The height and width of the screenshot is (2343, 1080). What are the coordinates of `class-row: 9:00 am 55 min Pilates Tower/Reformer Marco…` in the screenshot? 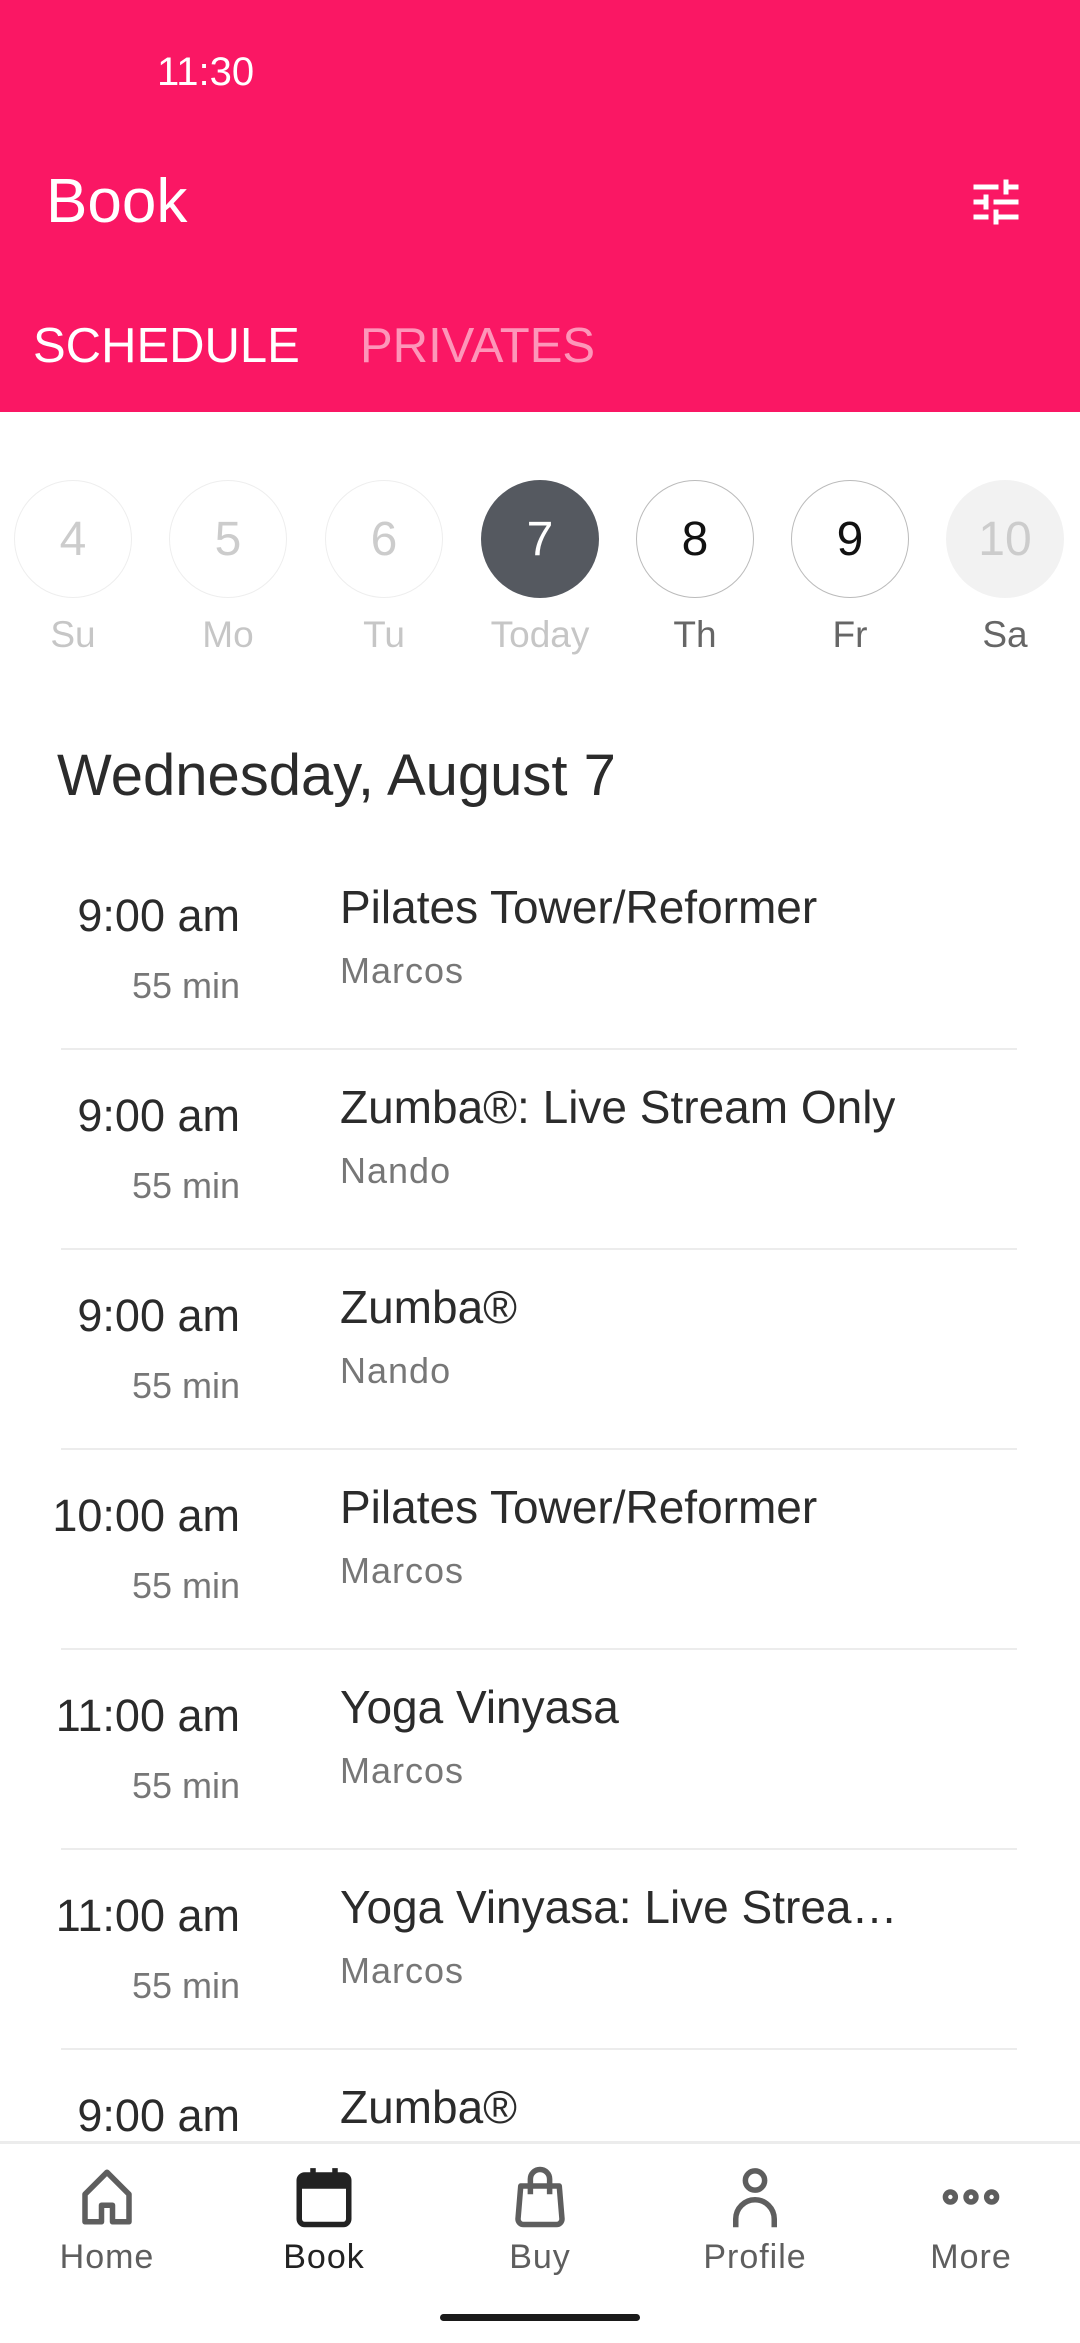 It's located at (540, 950).